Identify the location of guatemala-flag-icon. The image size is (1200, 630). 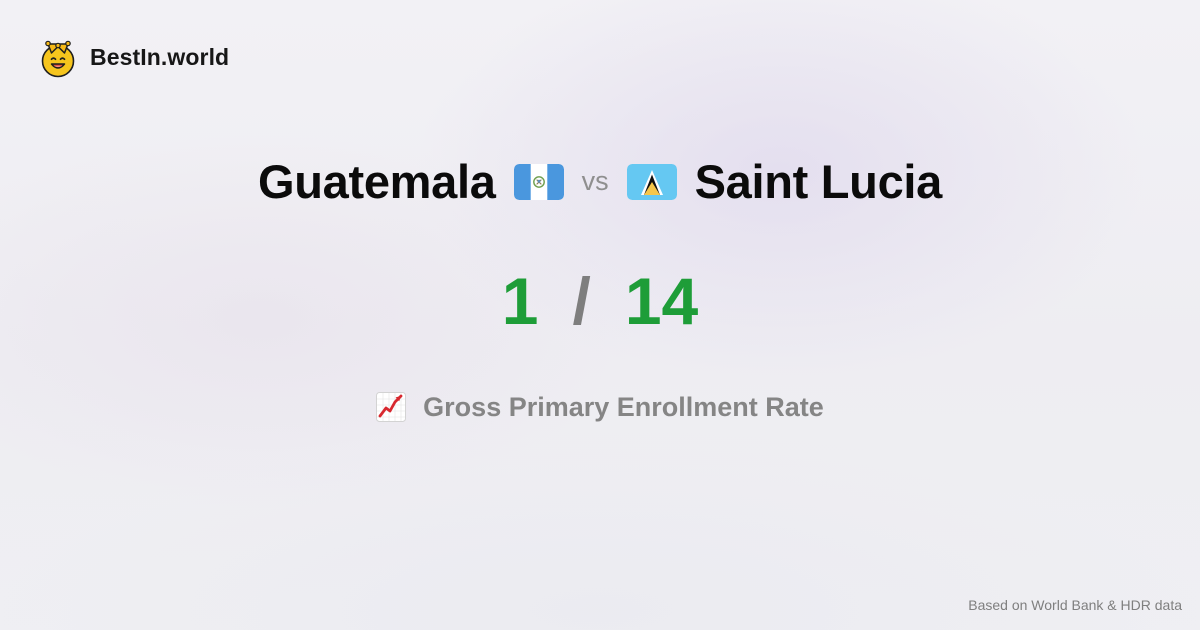
(538, 181).